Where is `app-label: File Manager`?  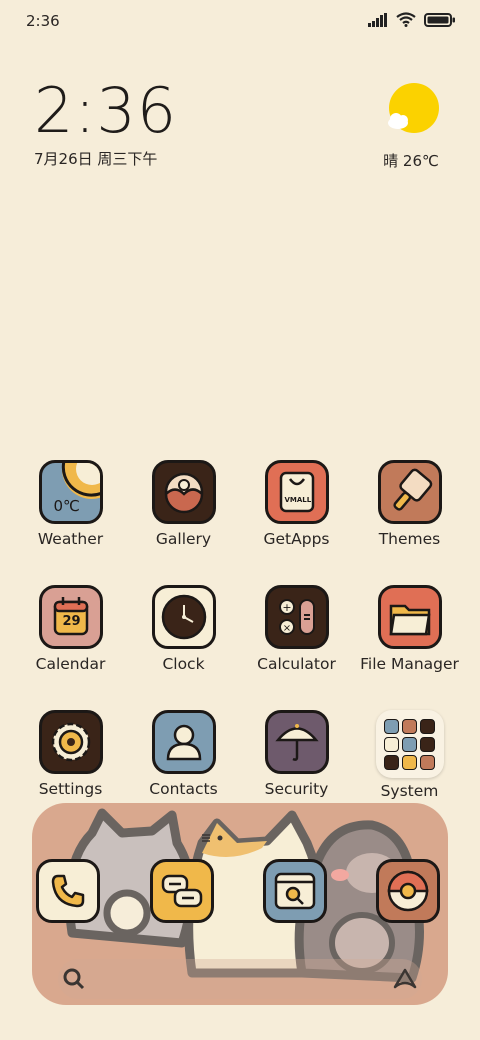
app-label: File Manager is located at coordinates (409, 664).